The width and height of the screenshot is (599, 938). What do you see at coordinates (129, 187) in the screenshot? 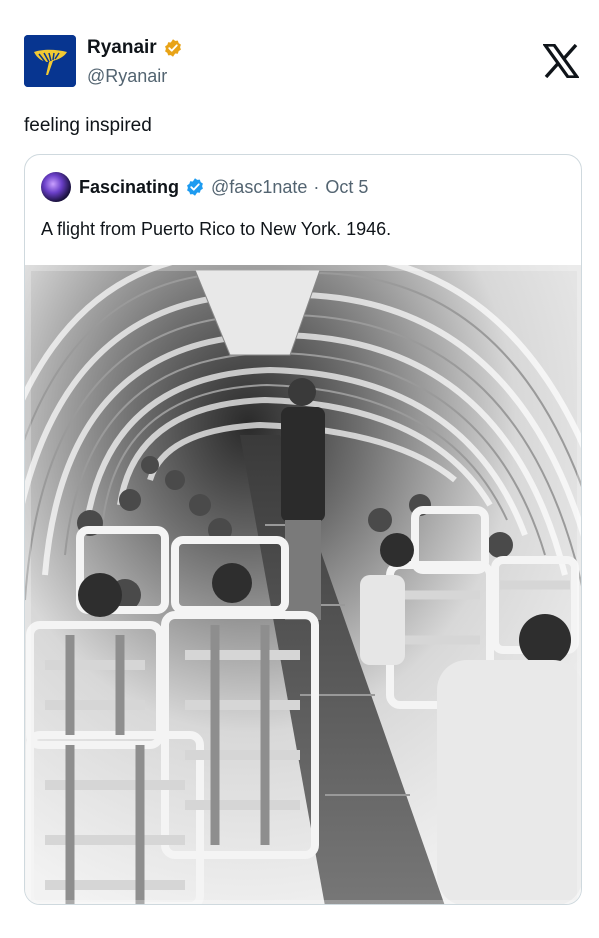
I see `quoted-author-name: Fascinating` at bounding box center [129, 187].